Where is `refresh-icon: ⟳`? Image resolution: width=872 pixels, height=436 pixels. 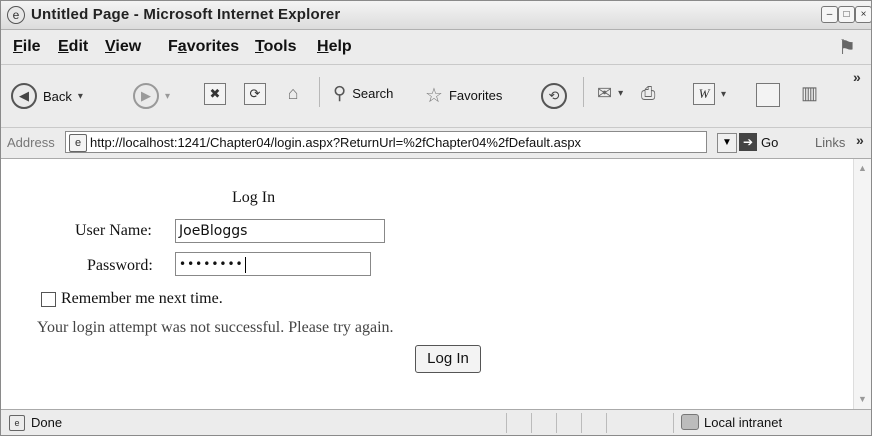 refresh-icon: ⟳ is located at coordinates (255, 94).